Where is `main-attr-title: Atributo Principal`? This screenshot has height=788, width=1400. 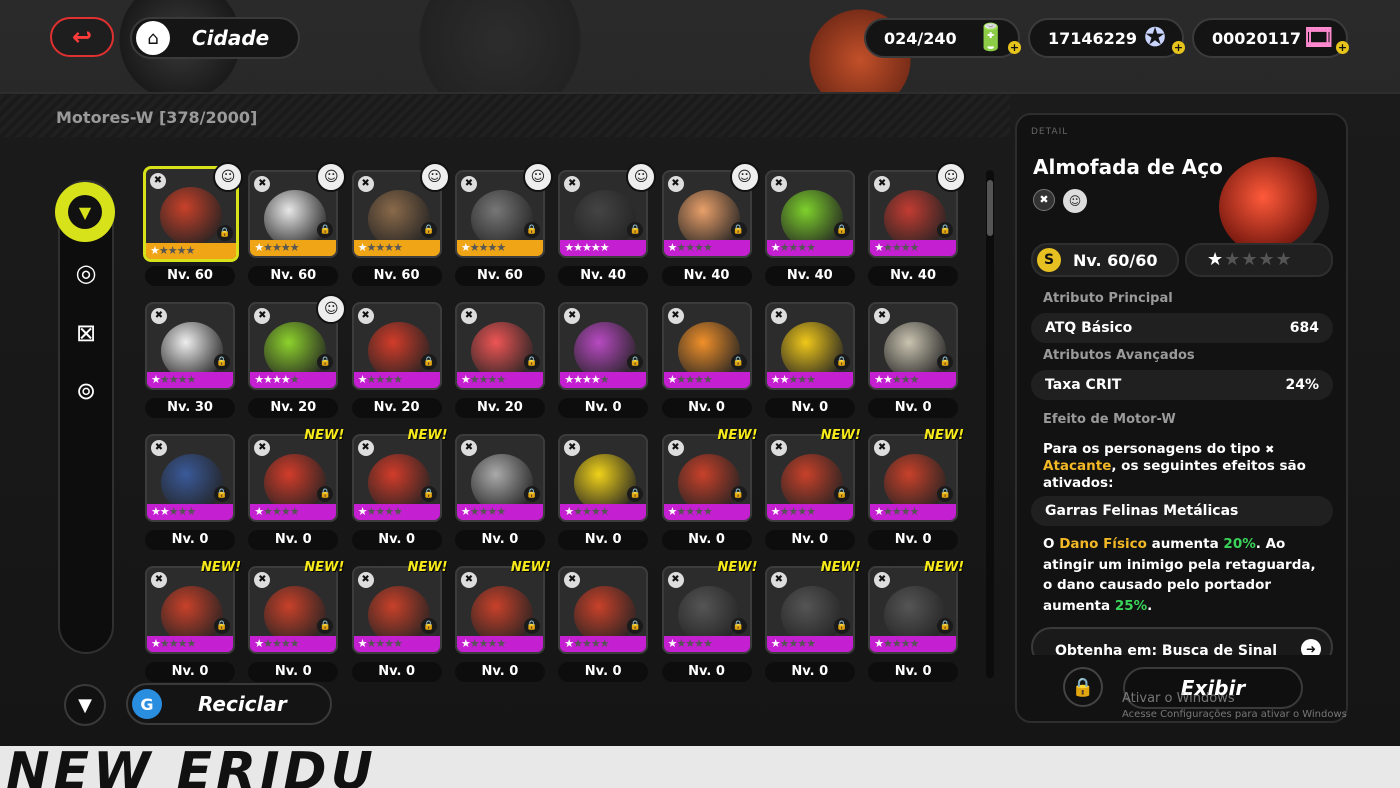 main-attr-title: Atributo Principal is located at coordinates (1108, 298).